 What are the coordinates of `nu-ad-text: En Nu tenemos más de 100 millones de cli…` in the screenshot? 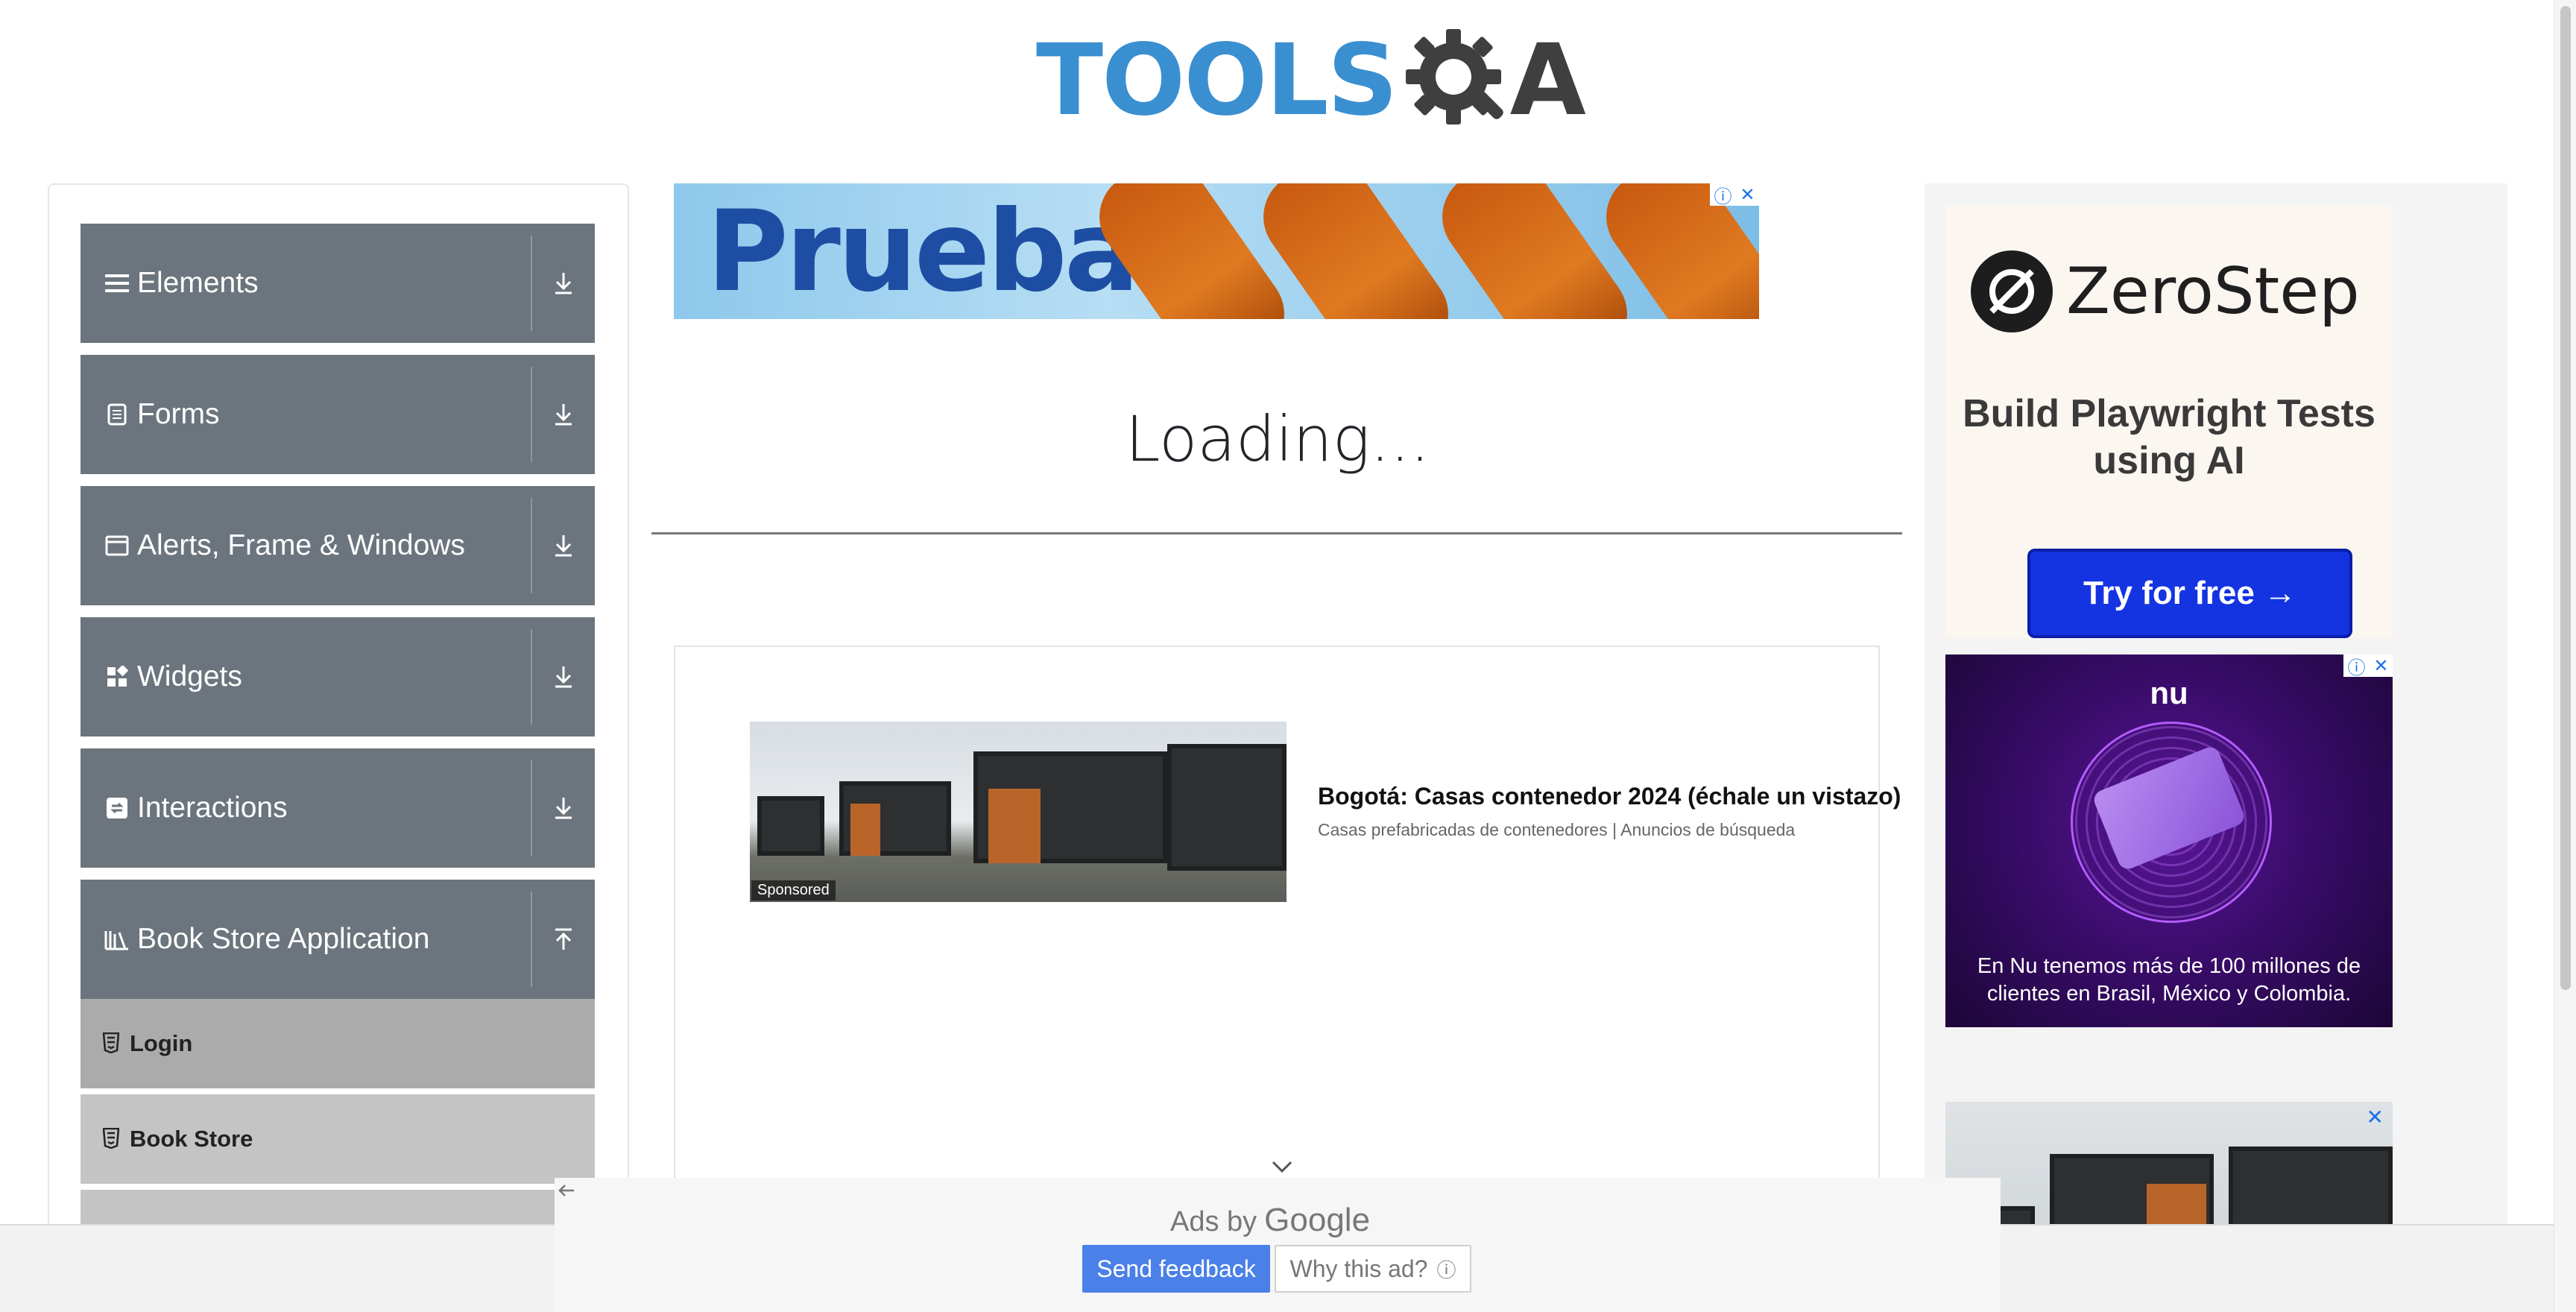 It's located at (2169, 980).